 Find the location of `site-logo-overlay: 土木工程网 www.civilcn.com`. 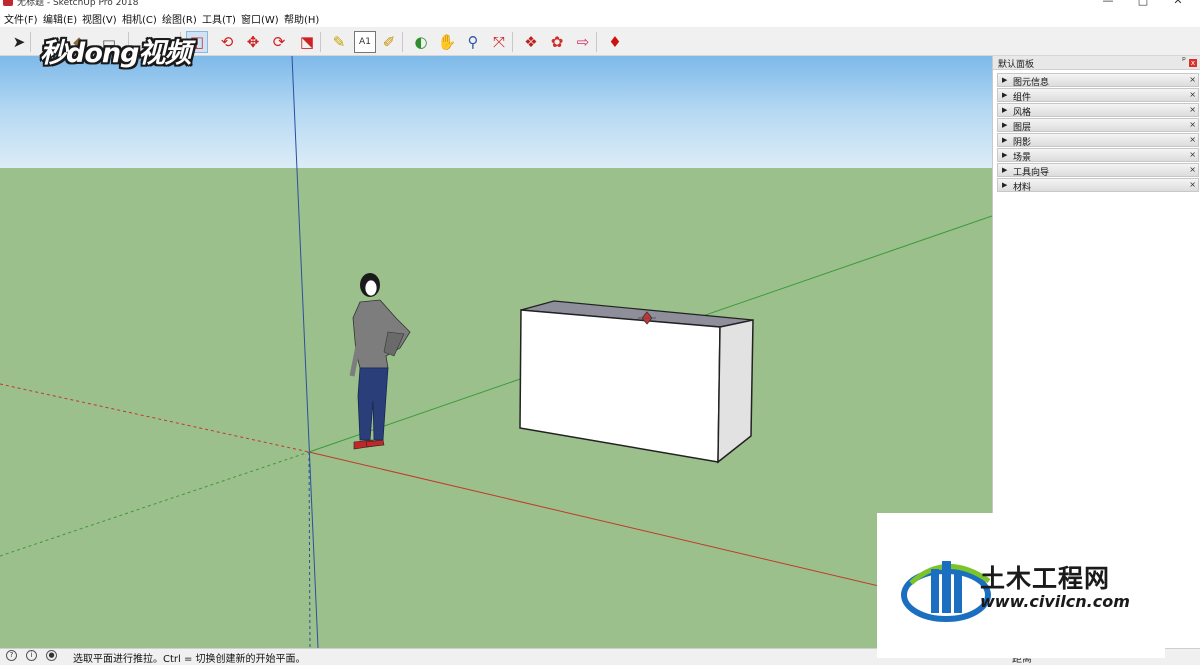

site-logo-overlay: 土木工程网 www.civilcn.com is located at coordinates (1021, 585).